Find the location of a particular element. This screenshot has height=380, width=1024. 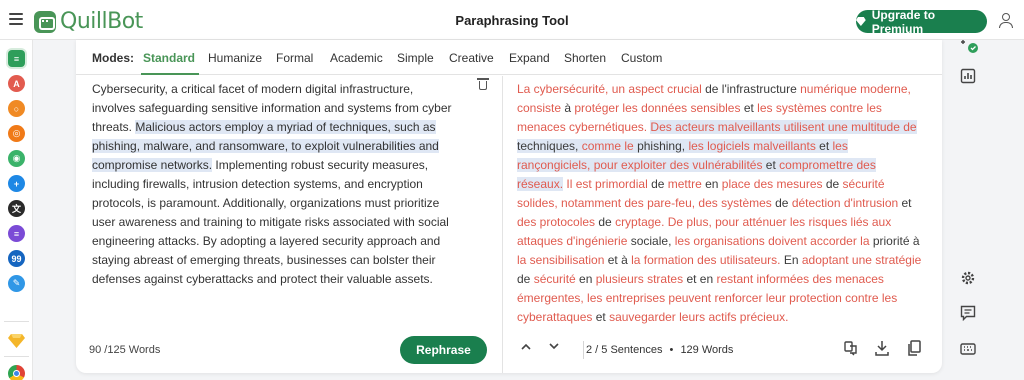

changed-phrase: Il est primordial is located at coordinates (606, 184).